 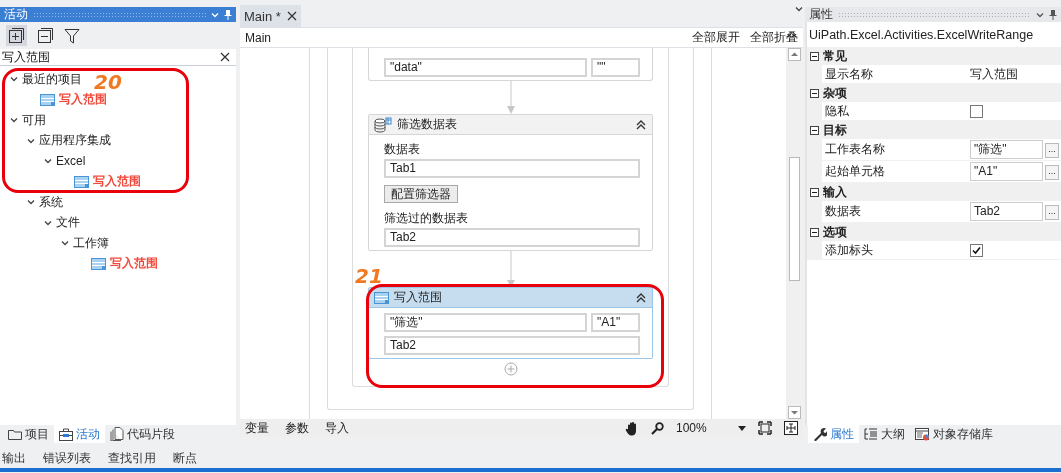 I want to click on panel-title: 属性, so click(x=821, y=14).